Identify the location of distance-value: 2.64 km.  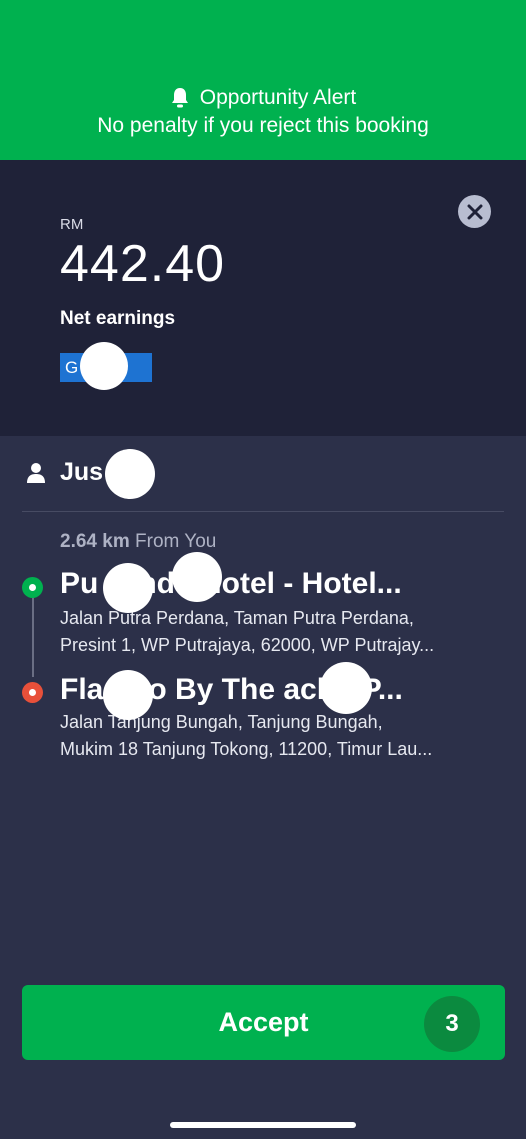
(95, 541).